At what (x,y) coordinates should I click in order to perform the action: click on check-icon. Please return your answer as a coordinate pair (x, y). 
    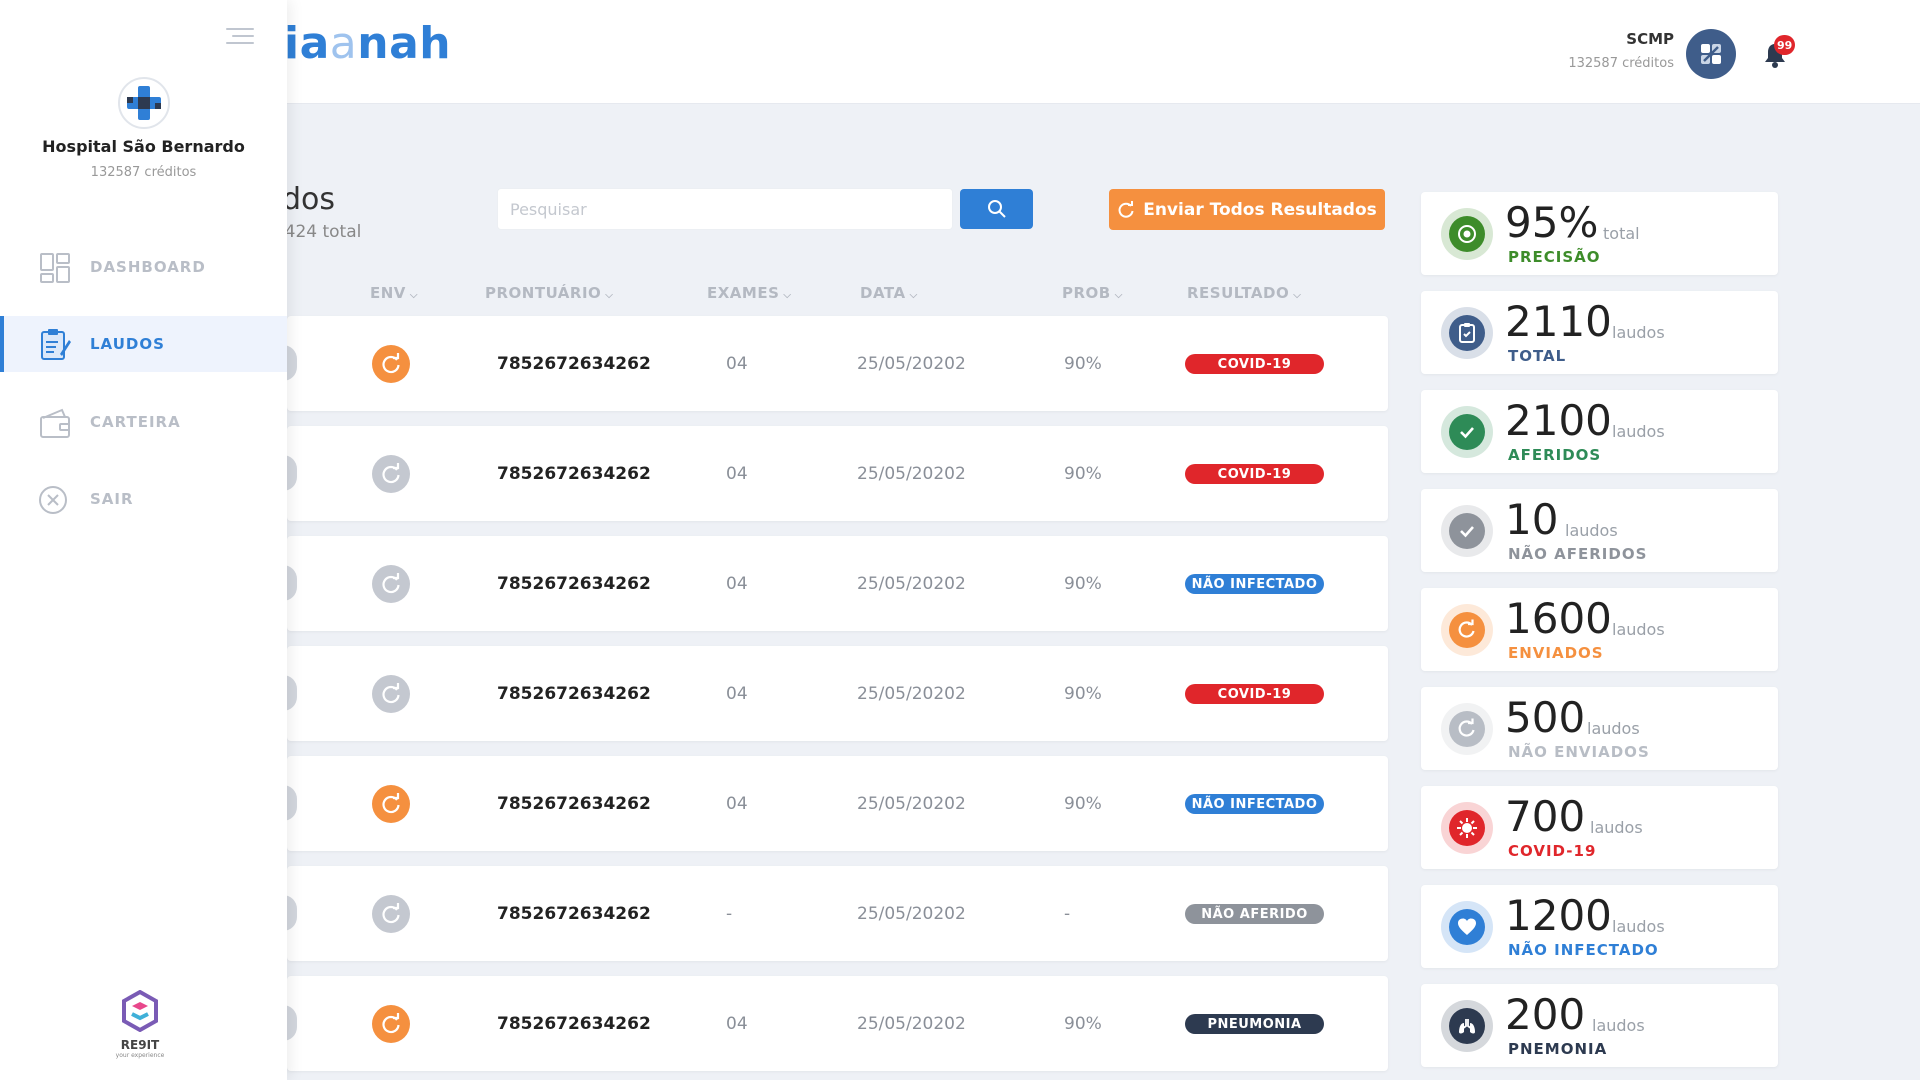
    Looking at the image, I should click on (1467, 432).